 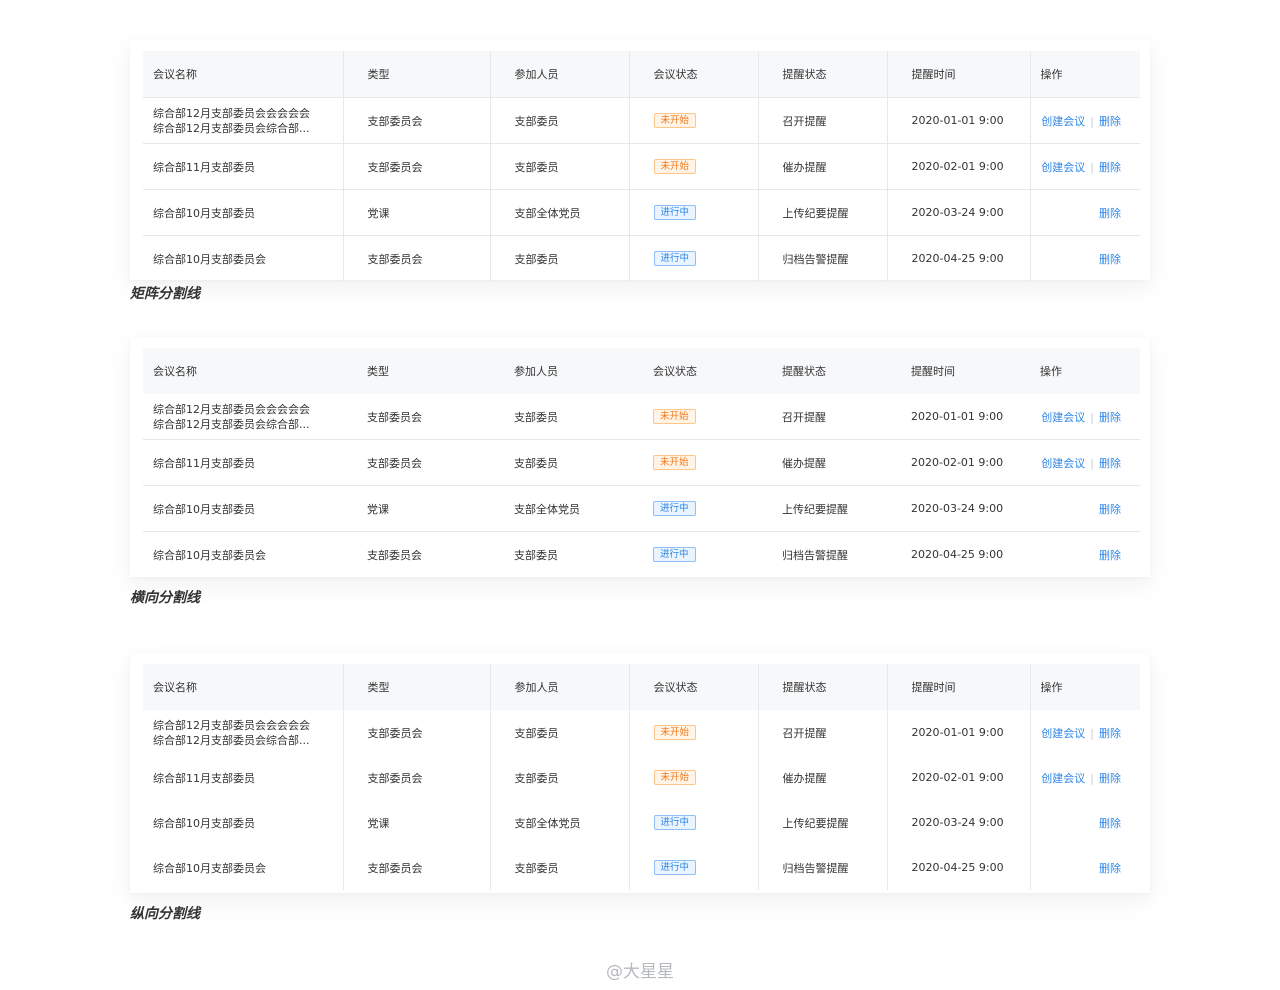 I want to click on header-participants: 参加人员, so click(x=559, y=371).